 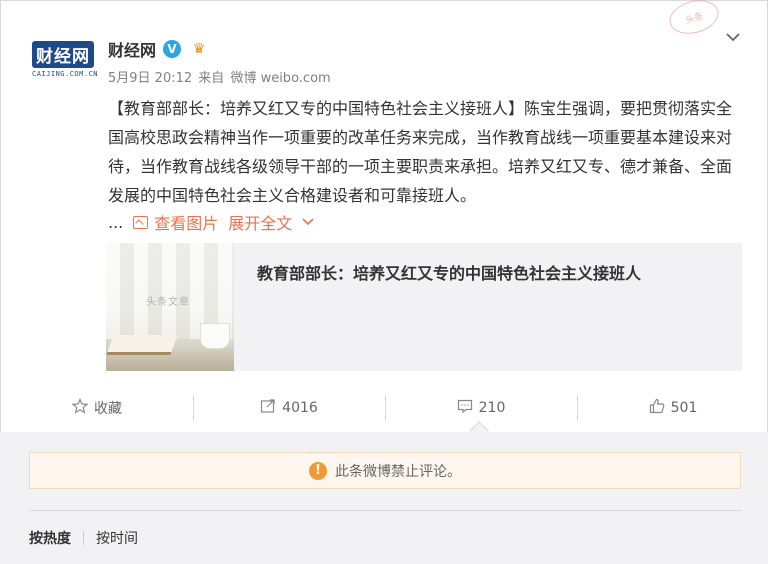 What do you see at coordinates (141, 222) in the screenshot?
I see `image-icon` at bounding box center [141, 222].